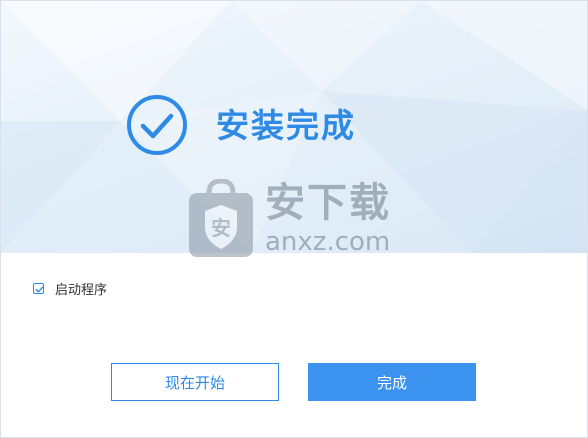 The image size is (588, 438). I want to click on watermark-logo-char: 安, so click(221, 228).